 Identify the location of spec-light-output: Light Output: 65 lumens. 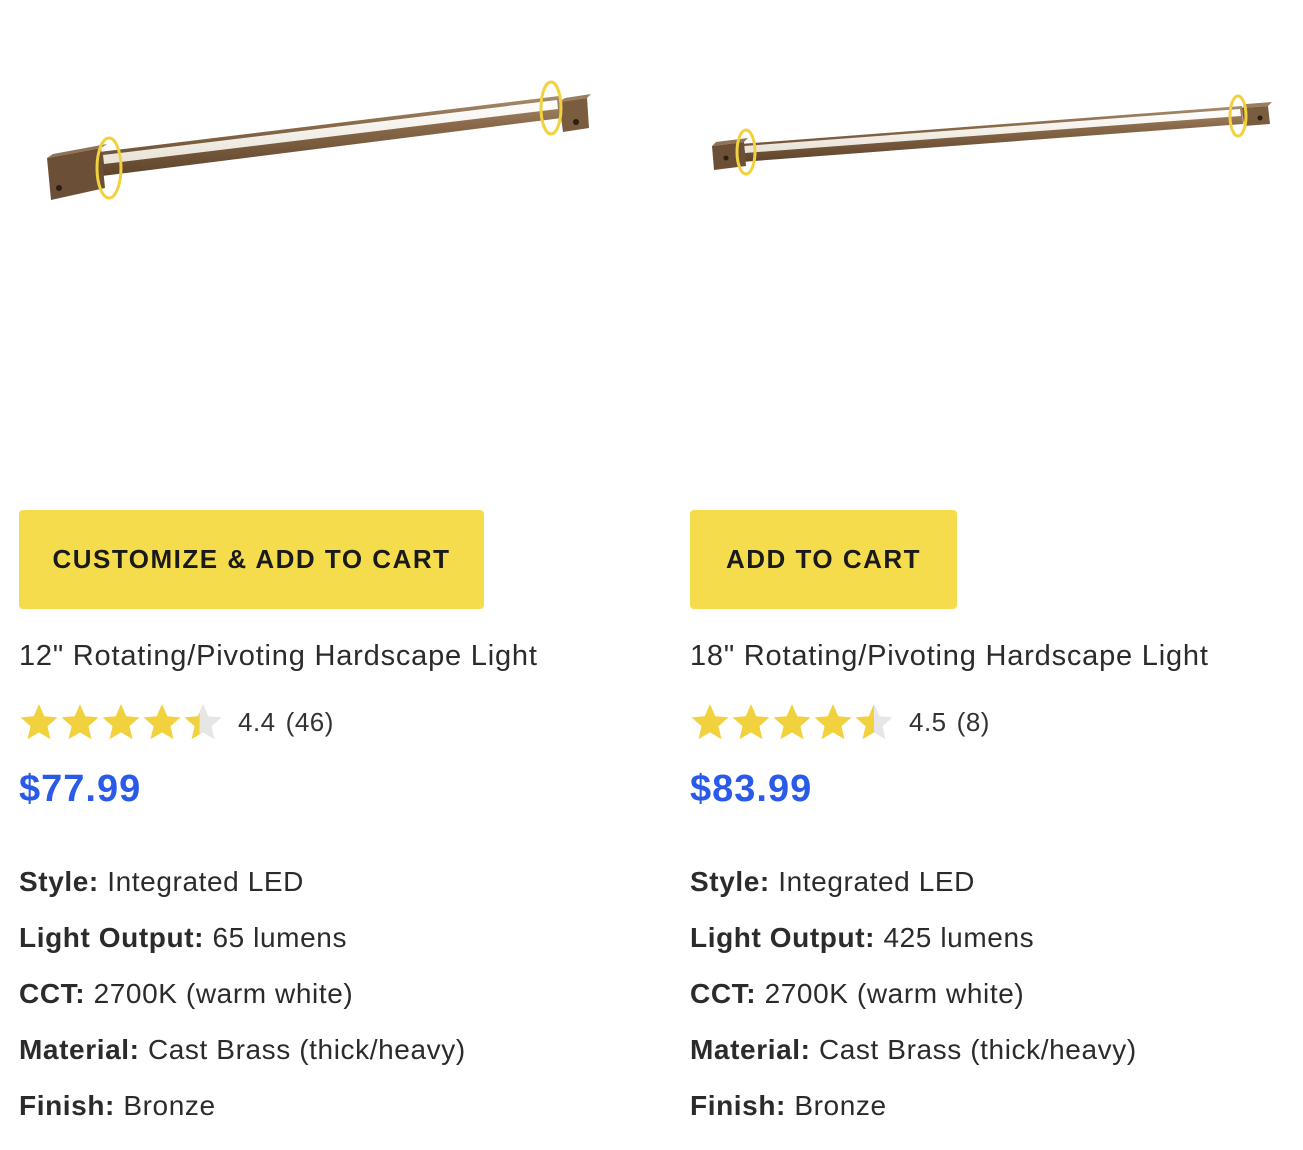
(242, 946).